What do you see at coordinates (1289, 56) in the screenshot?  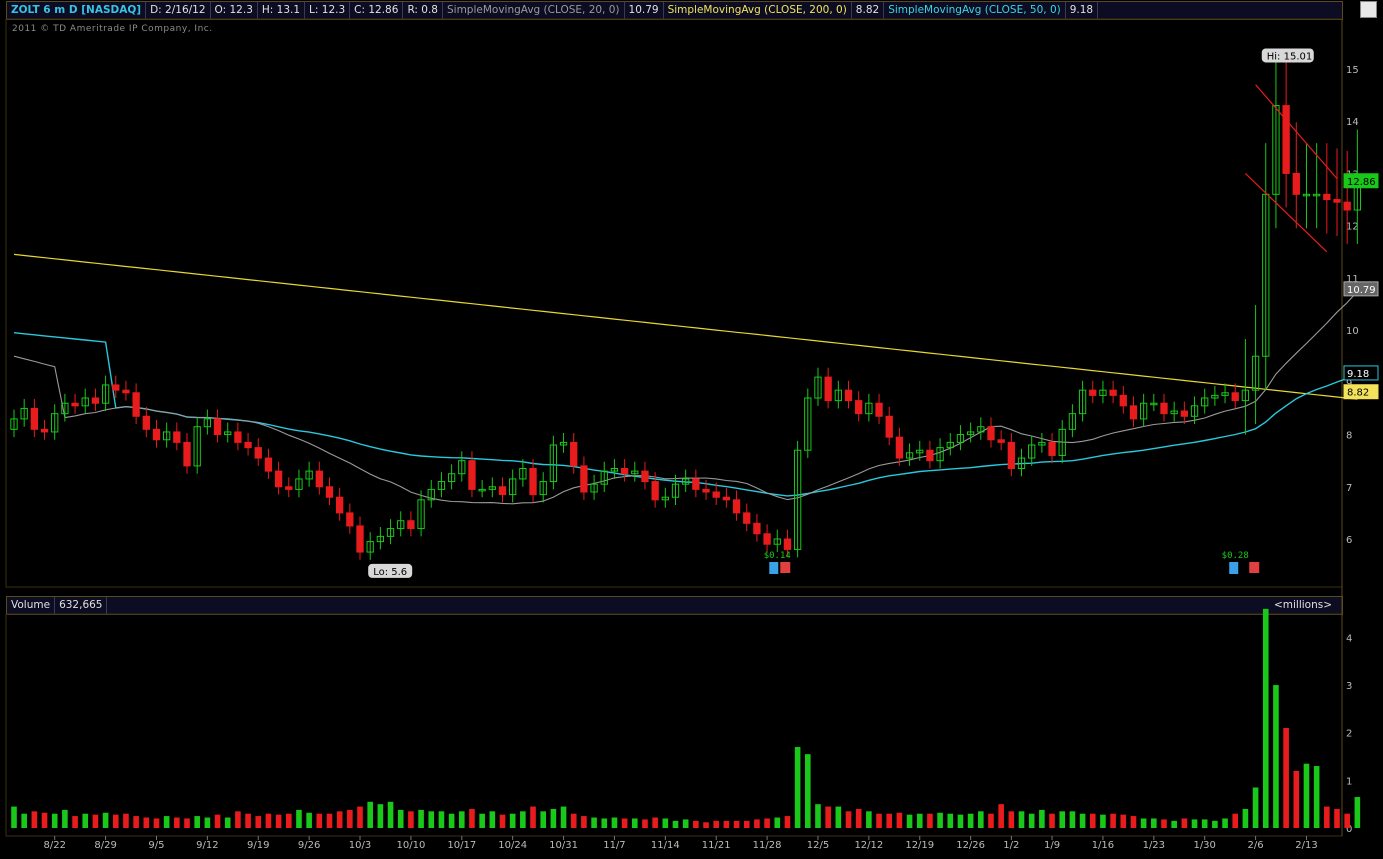 I see `high-label: Hi: 15.01` at bounding box center [1289, 56].